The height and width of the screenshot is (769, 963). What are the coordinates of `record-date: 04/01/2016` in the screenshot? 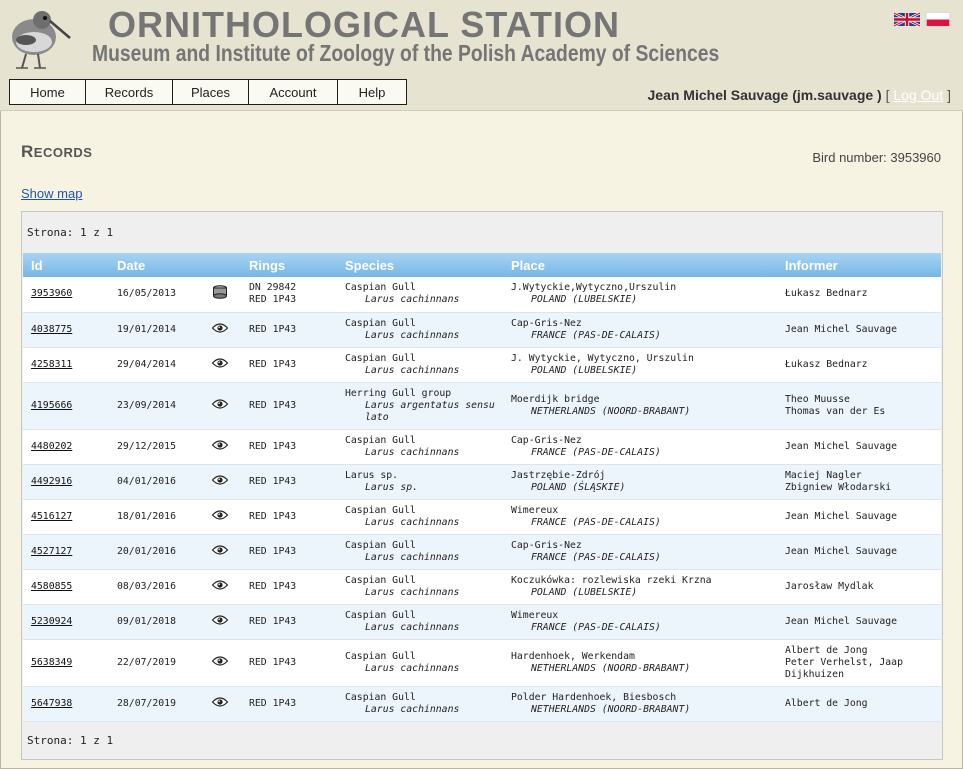 It's located at (154, 482).